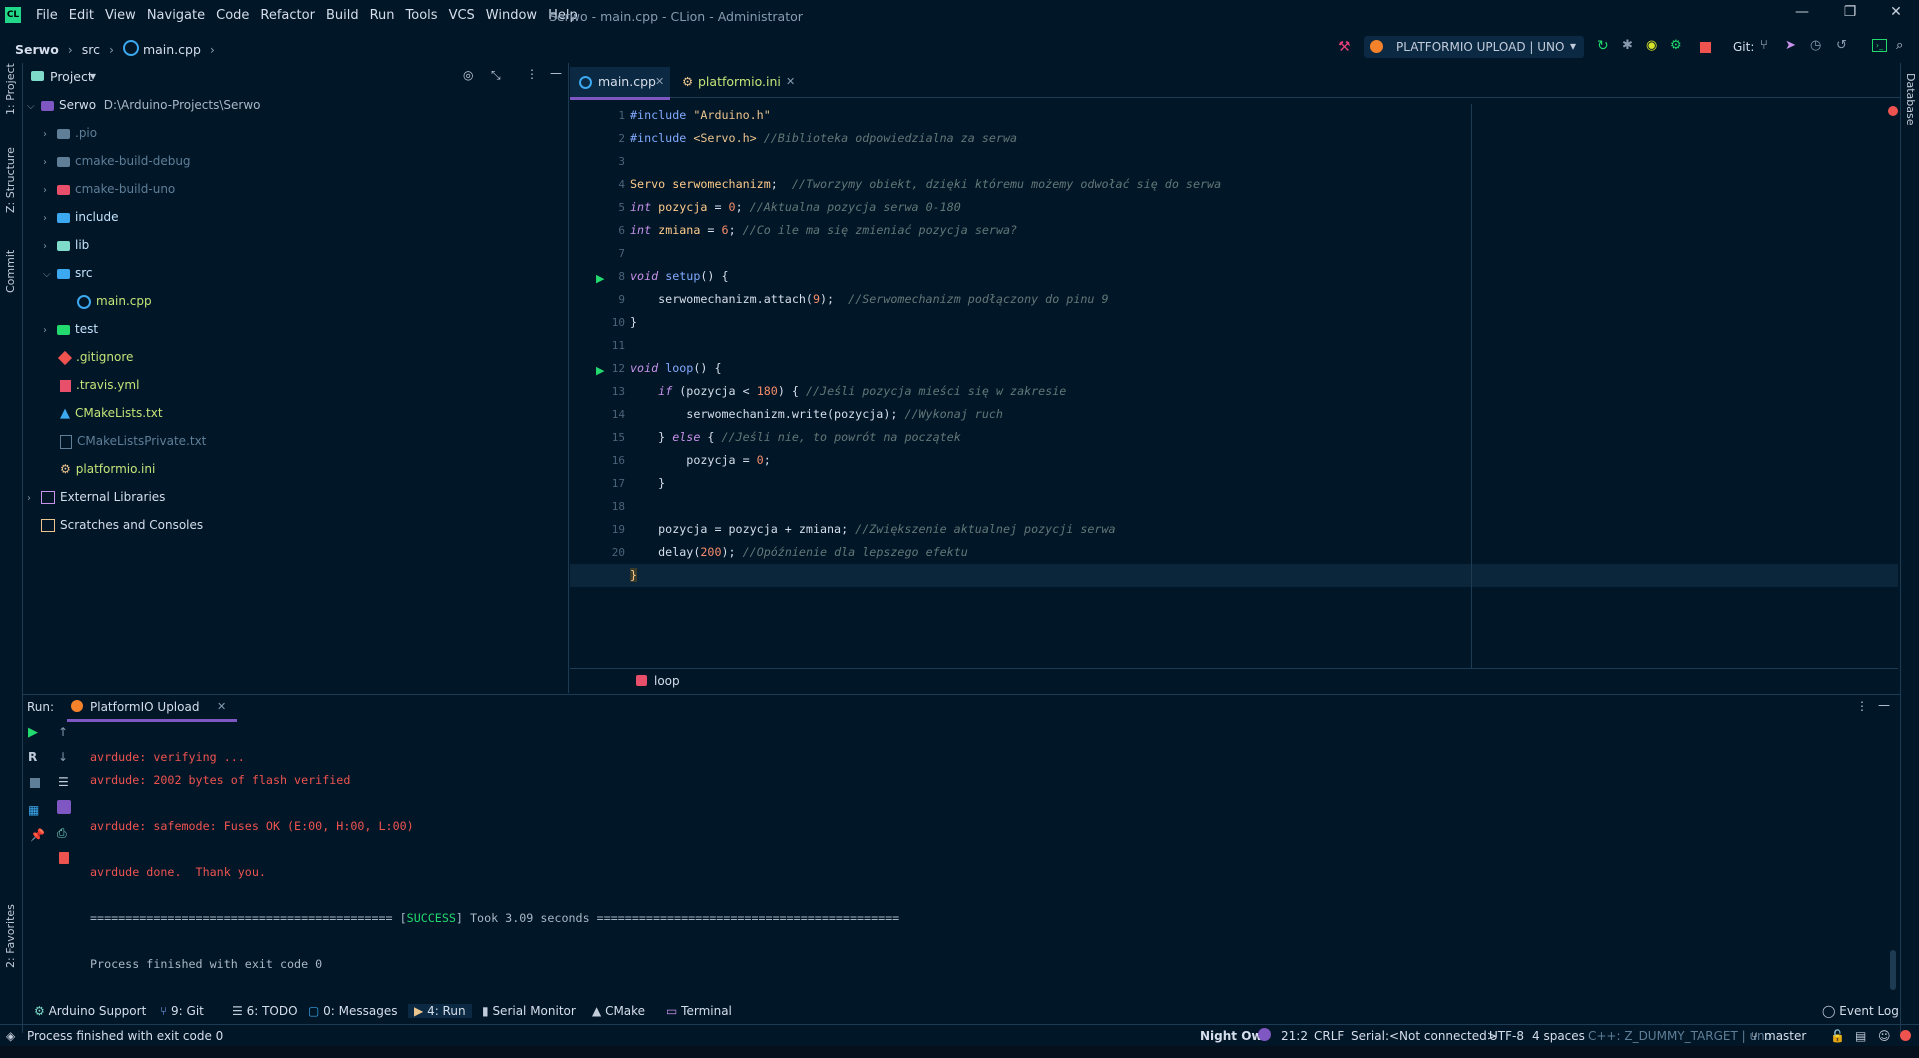 Image resolution: width=1919 pixels, height=1058 pixels. What do you see at coordinates (122, 525) in the screenshot?
I see `tree-item-scratches: Scratches and Consoles` at bounding box center [122, 525].